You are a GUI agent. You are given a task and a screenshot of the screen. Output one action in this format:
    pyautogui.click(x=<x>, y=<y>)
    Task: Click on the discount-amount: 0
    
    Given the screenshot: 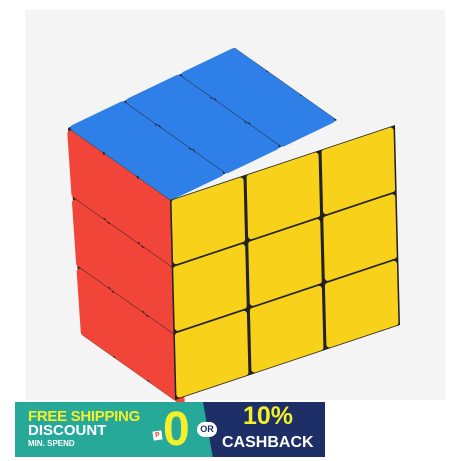 What is the action you would take?
    pyautogui.click(x=176, y=429)
    